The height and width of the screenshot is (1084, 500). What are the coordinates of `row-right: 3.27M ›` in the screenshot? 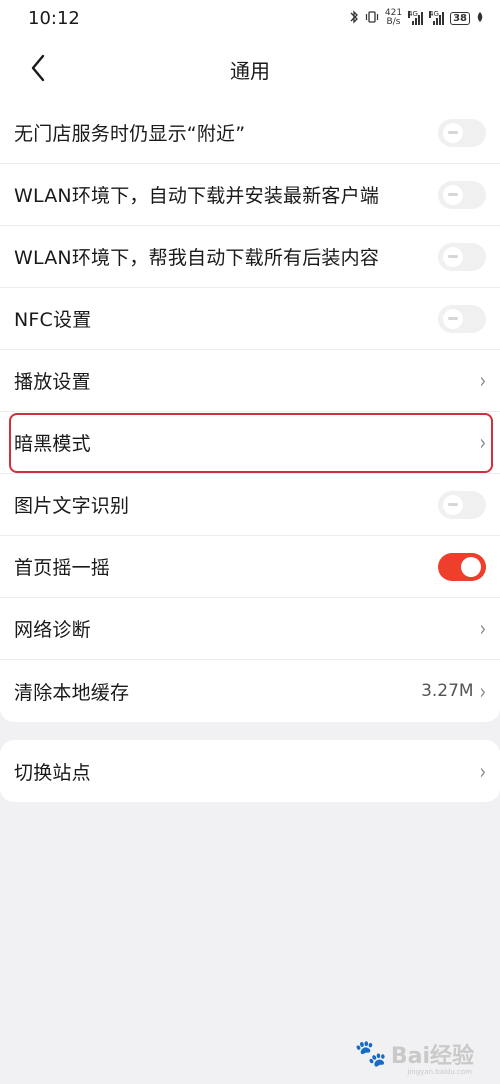 It's located at (453, 691).